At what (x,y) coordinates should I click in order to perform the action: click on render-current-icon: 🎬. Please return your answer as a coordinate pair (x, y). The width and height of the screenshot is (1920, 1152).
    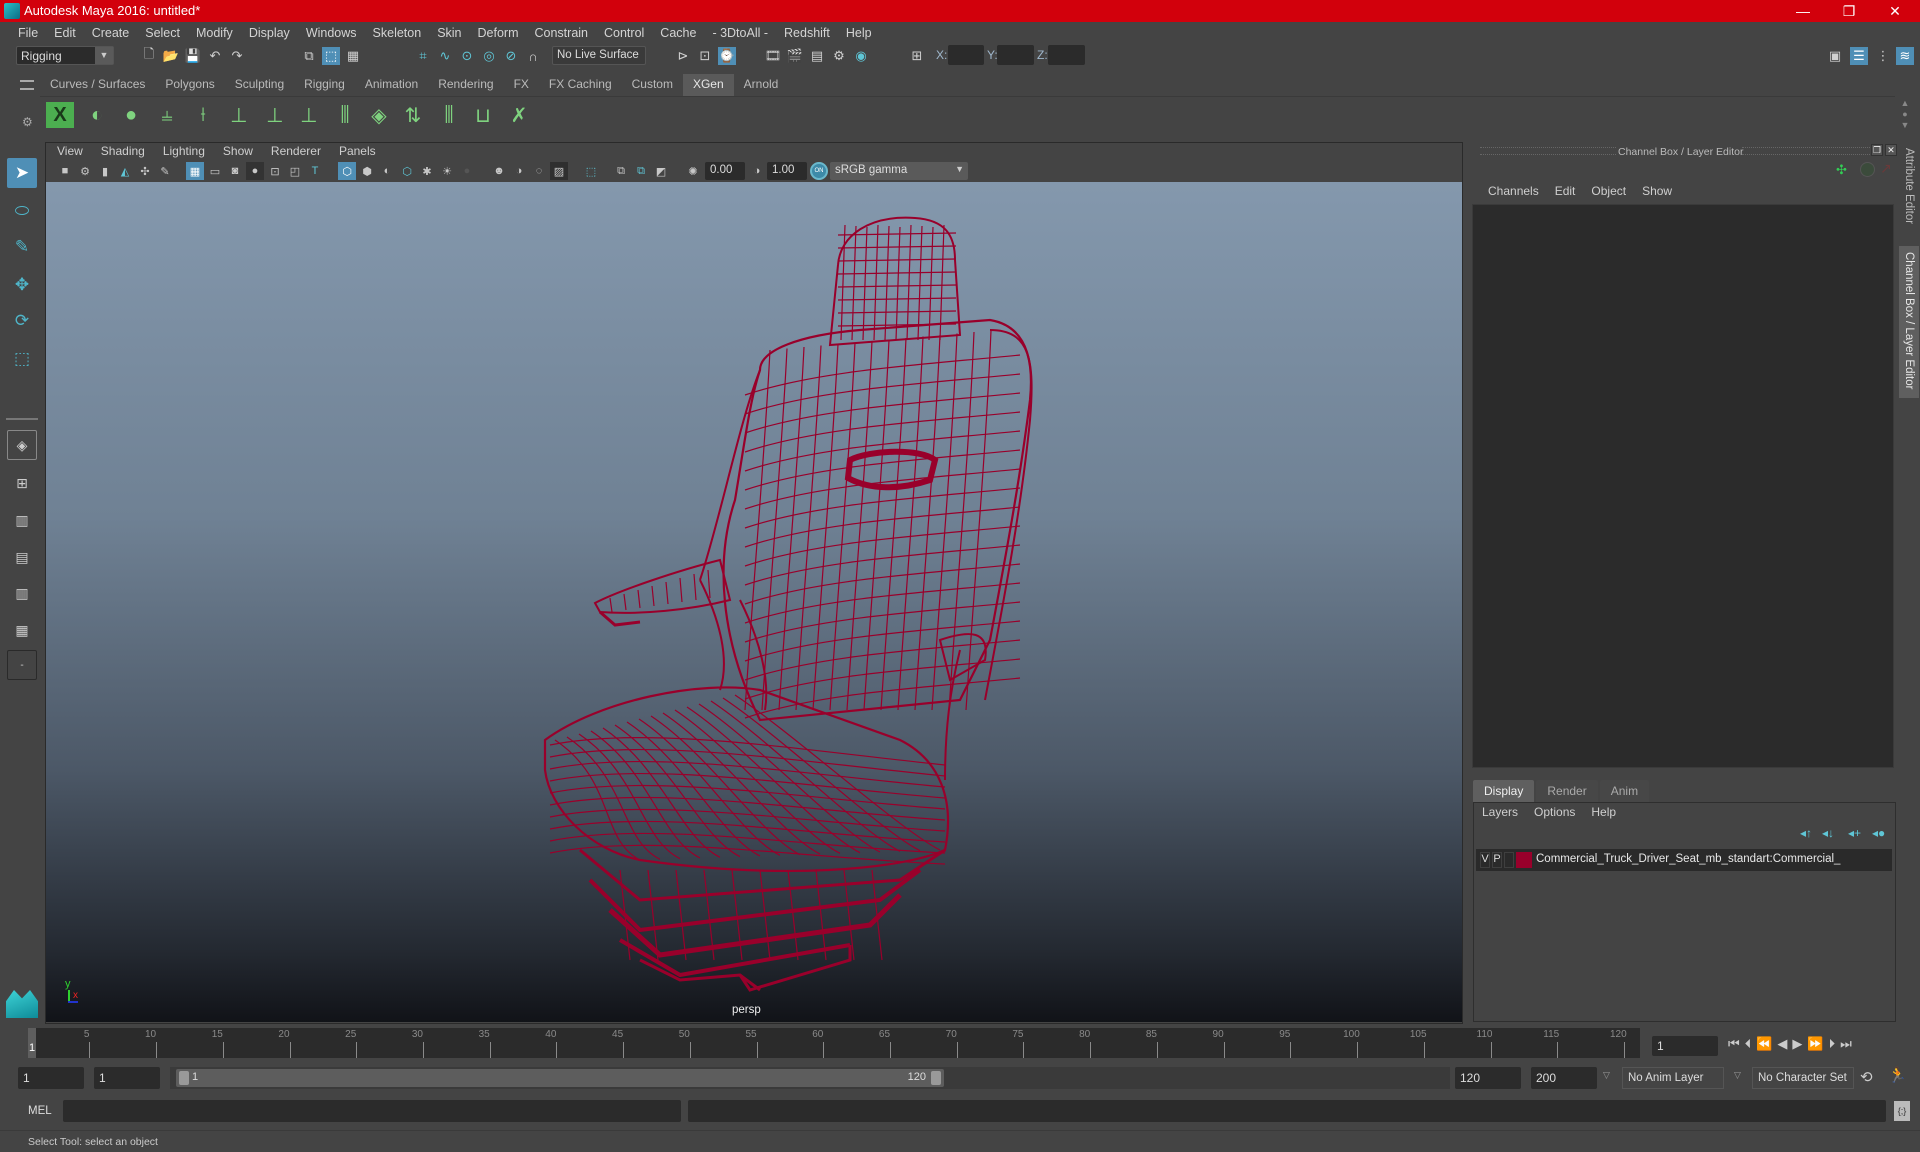
    Looking at the image, I should click on (795, 56).